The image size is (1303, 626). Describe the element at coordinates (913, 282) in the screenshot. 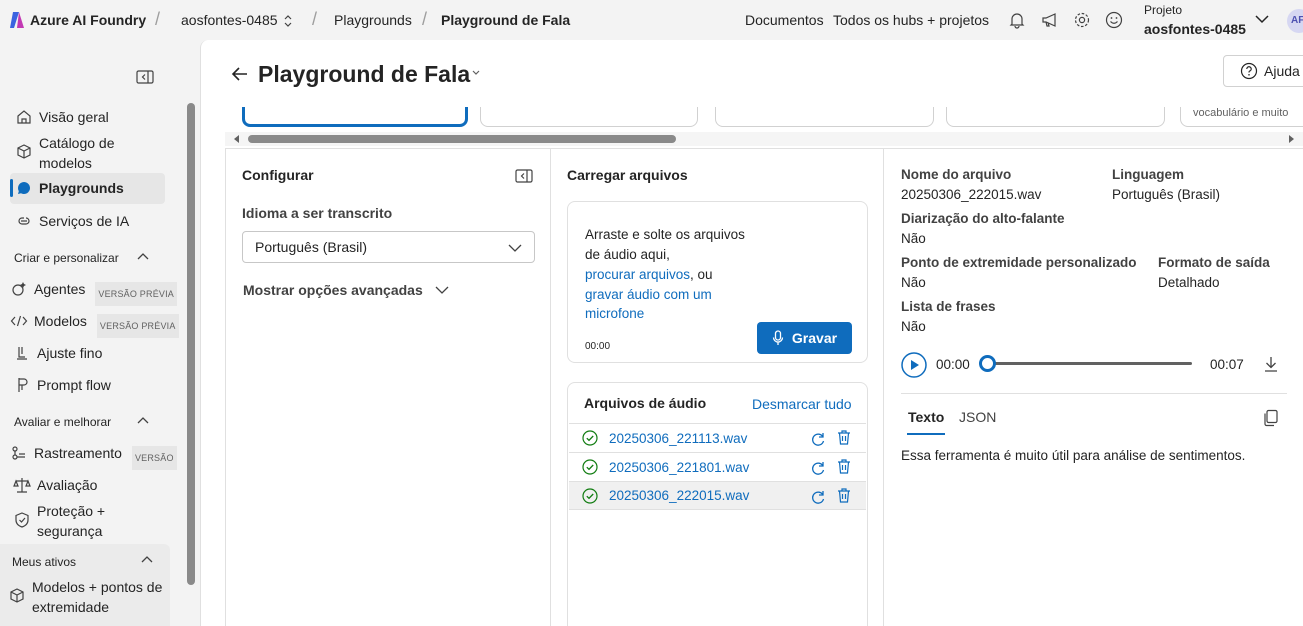

I see `endpoint-value: Não` at that location.